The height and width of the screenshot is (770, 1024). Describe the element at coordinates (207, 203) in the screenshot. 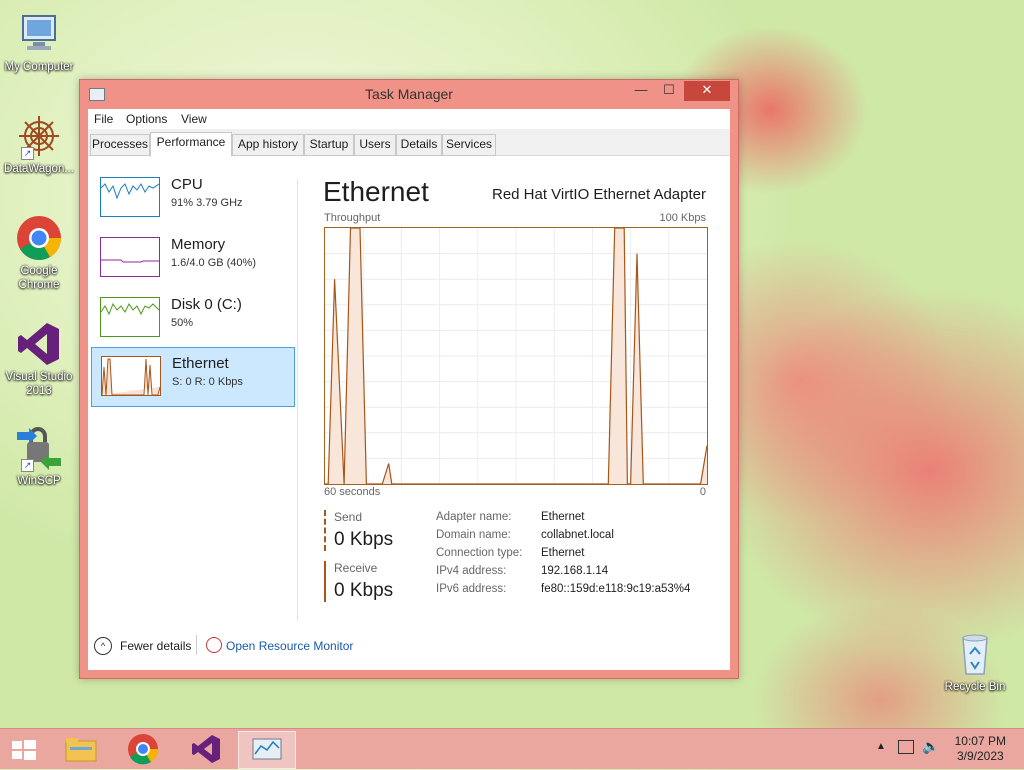

I see `sidebar-item-subtitle: 91% 3.79 GHz` at that location.